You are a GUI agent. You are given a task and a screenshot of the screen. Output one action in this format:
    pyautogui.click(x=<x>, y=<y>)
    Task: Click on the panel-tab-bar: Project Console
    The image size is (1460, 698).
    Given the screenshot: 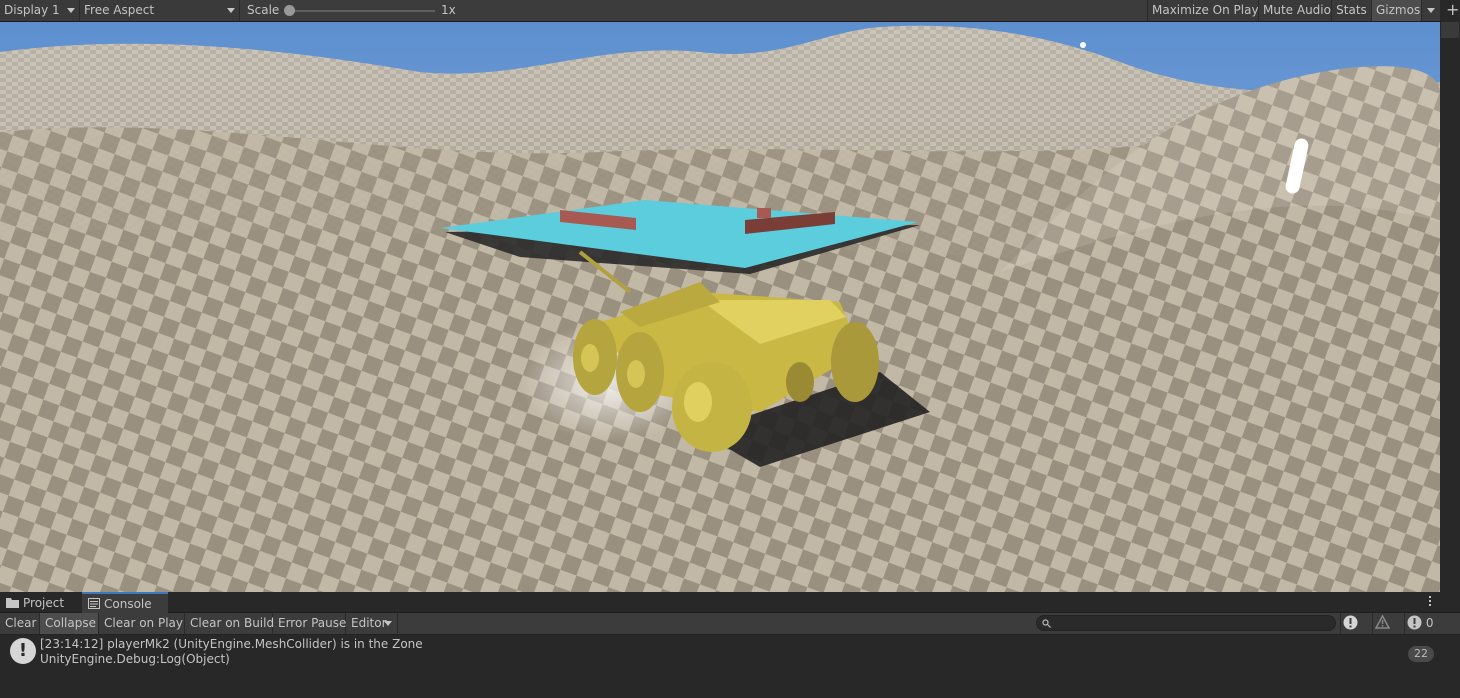 What is the action you would take?
    pyautogui.click(x=730, y=602)
    